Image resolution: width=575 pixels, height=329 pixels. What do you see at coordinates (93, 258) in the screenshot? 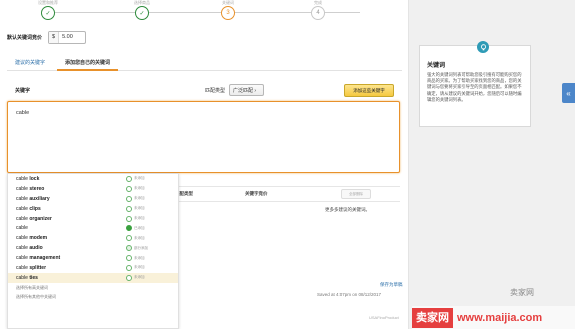
I see `suggestion-item: cable management 未添加` at bounding box center [93, 258].